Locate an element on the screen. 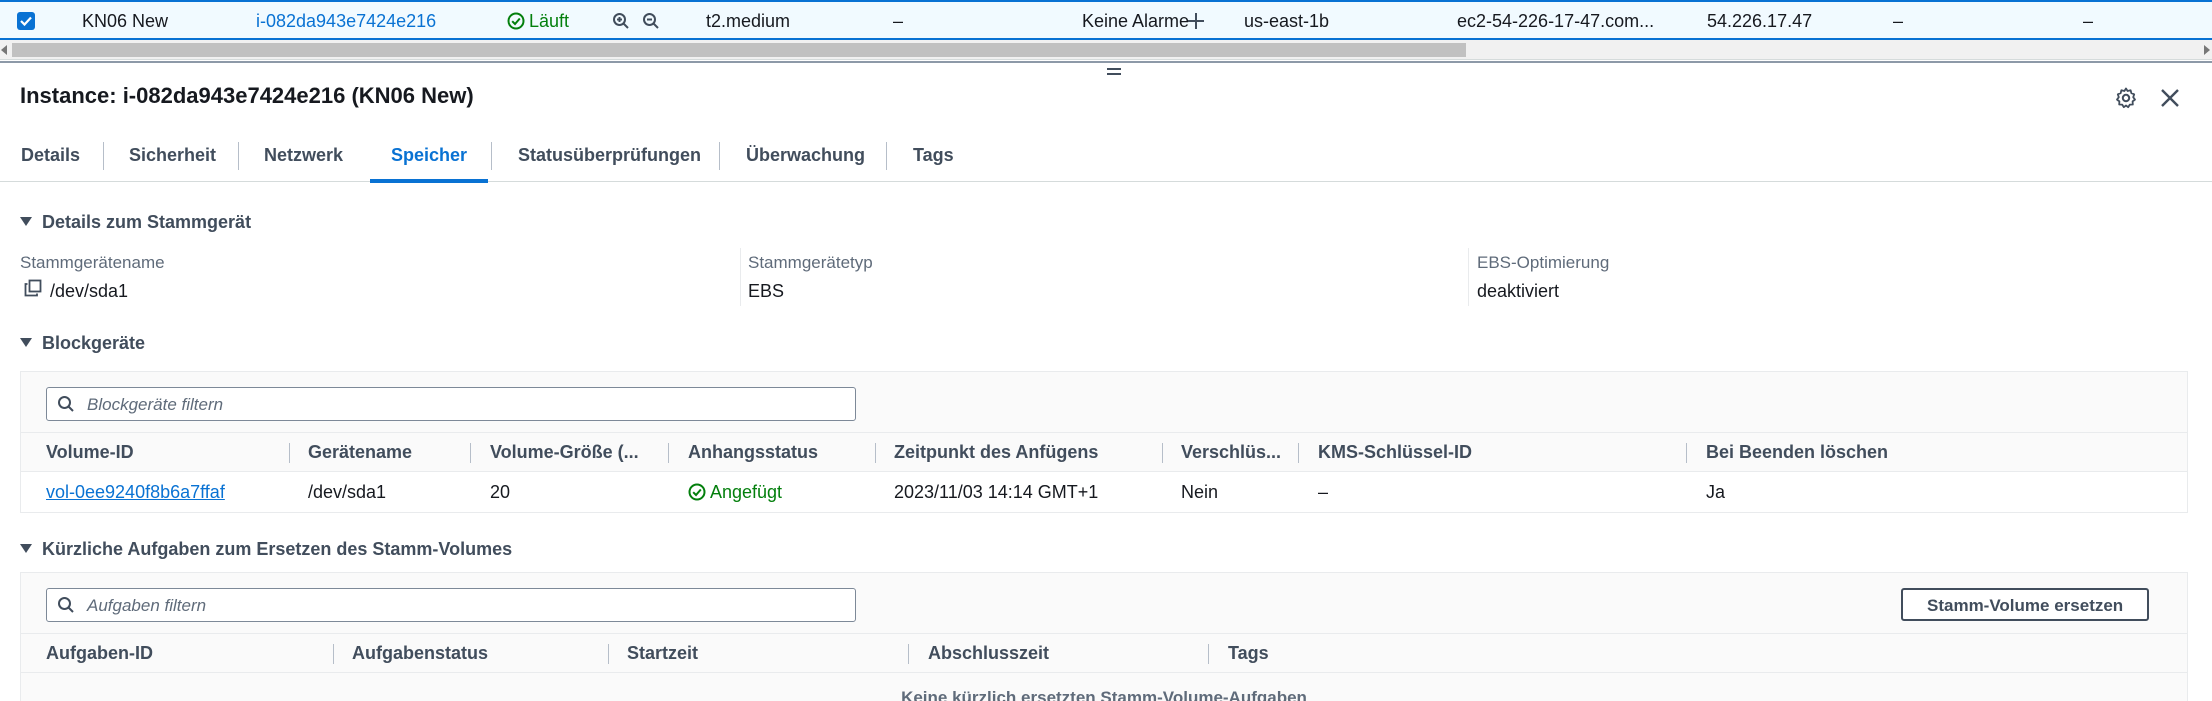 This screenshot has height=701, width=2212. instance-state-label: Läuft is located at coordinates (549, 21).